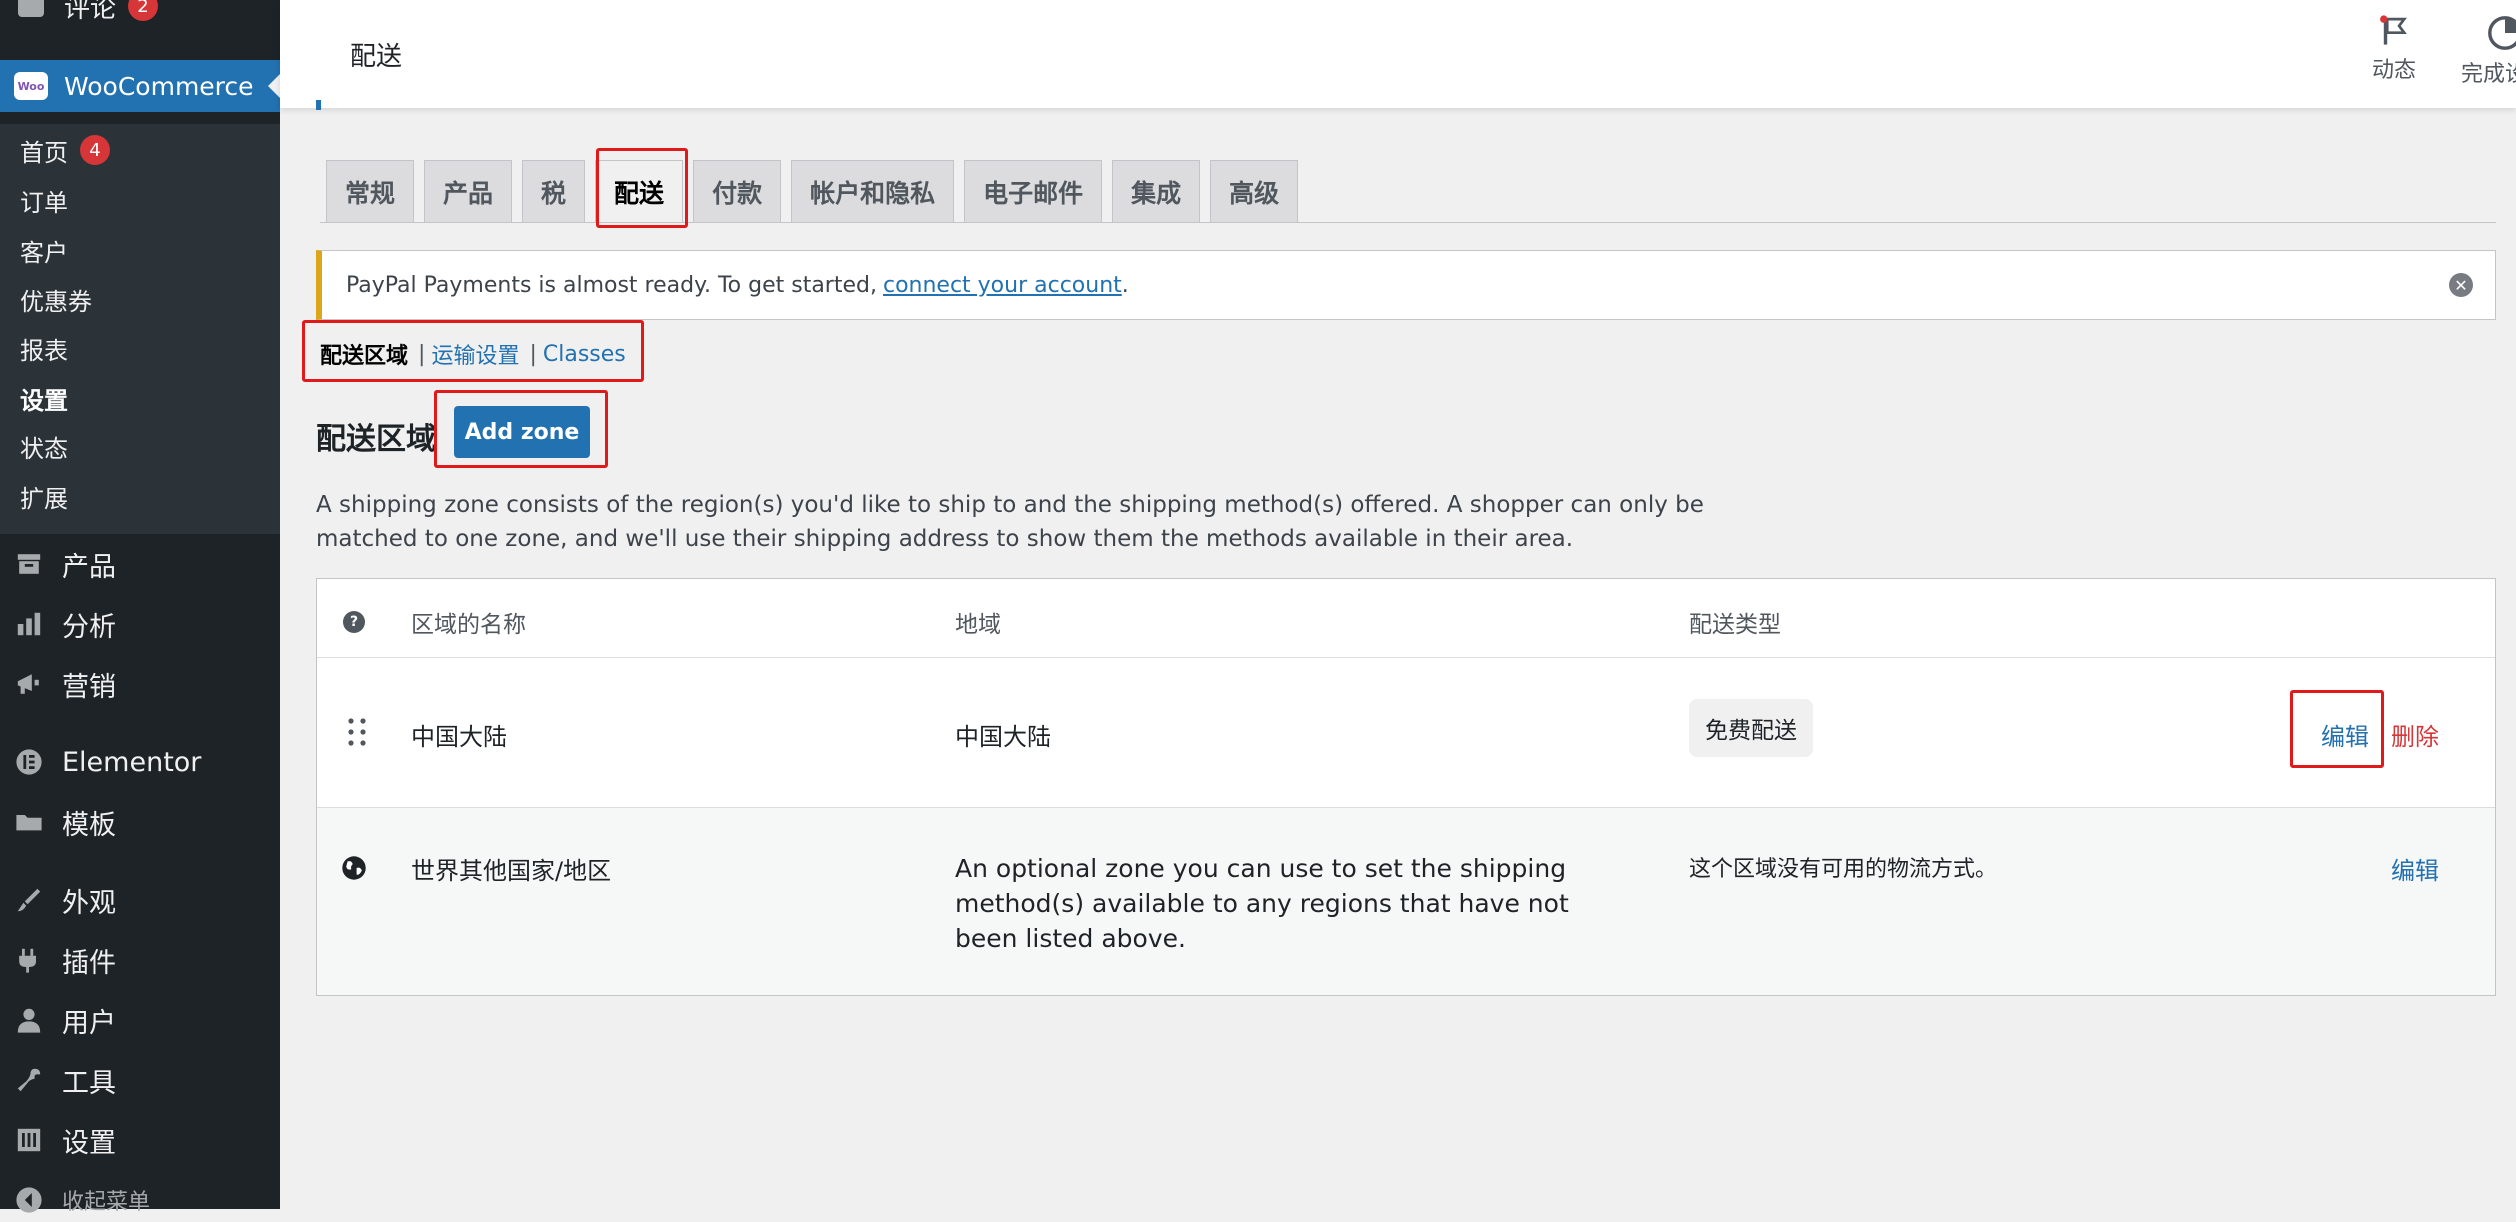 This screenshot has width=2516, height=1222. I want to click on add-zone-button: Add zone, so click(522, 432).